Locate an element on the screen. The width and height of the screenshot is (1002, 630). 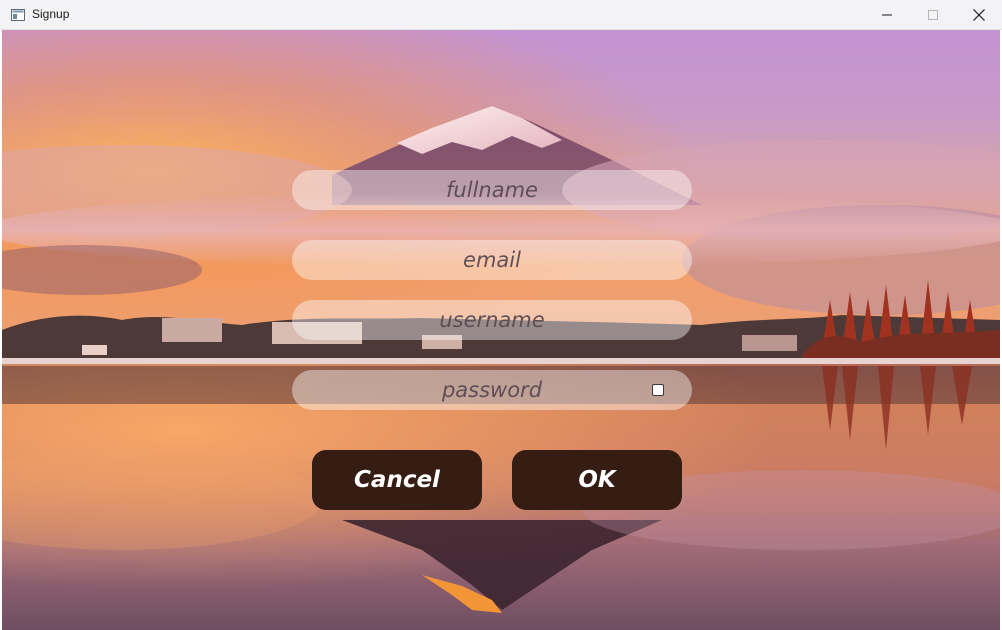
cancel-button: Cancel is located at coordinates (397, 480).